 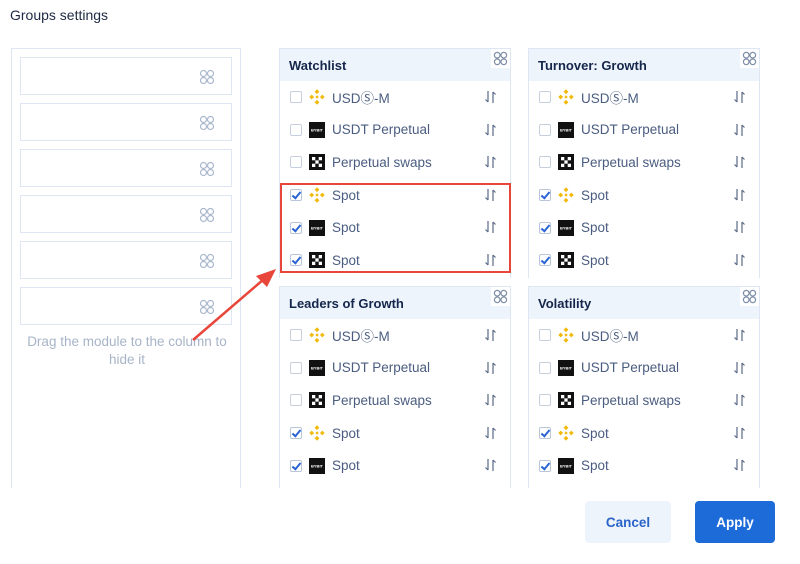 I want to click on group-card-header: Turnover: Growth, so click(x=644, y=65).